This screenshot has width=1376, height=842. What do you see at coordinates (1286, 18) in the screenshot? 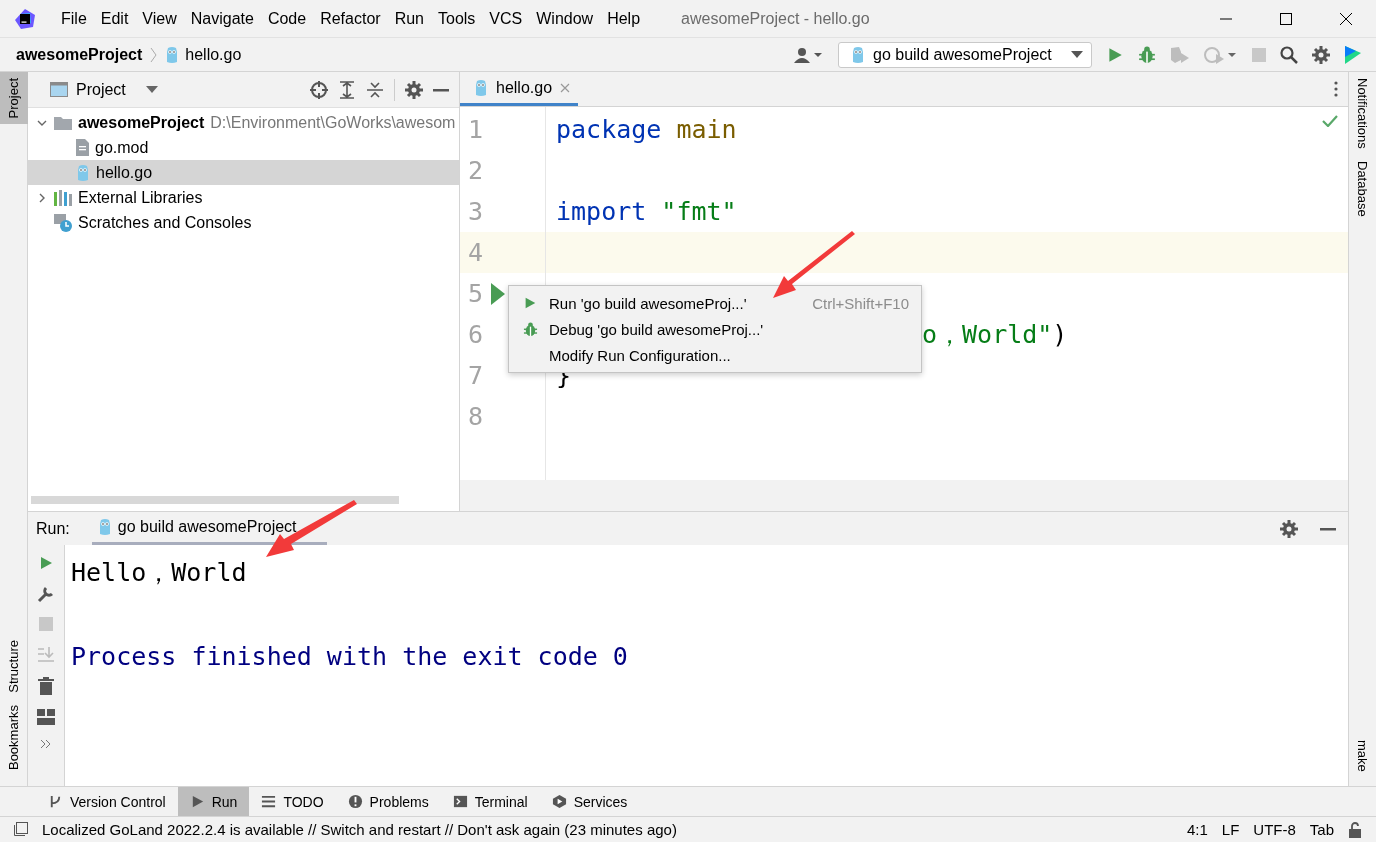
I see `maximize-icon` at bounding box center [1286, 18].